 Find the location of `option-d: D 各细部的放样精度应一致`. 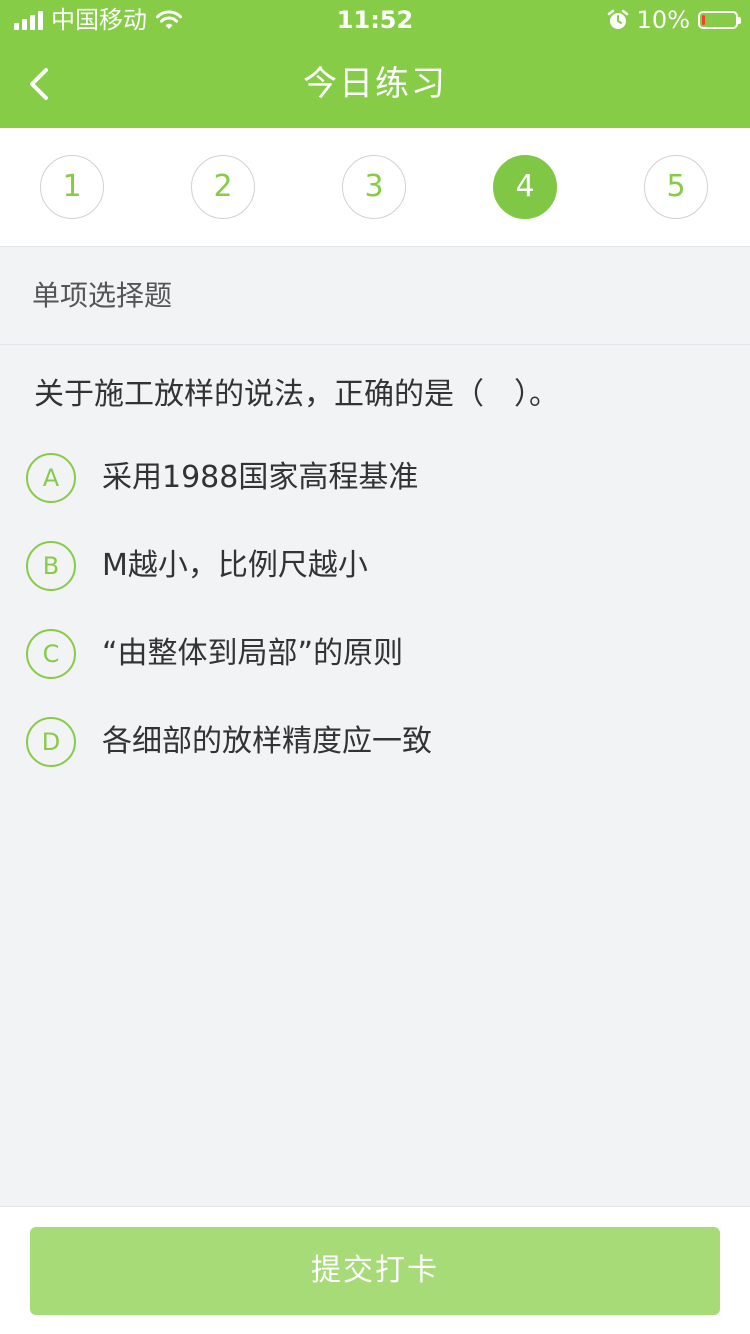

option-d: D 各细部的放样精度应一致 is located at coordinates (376, 743).